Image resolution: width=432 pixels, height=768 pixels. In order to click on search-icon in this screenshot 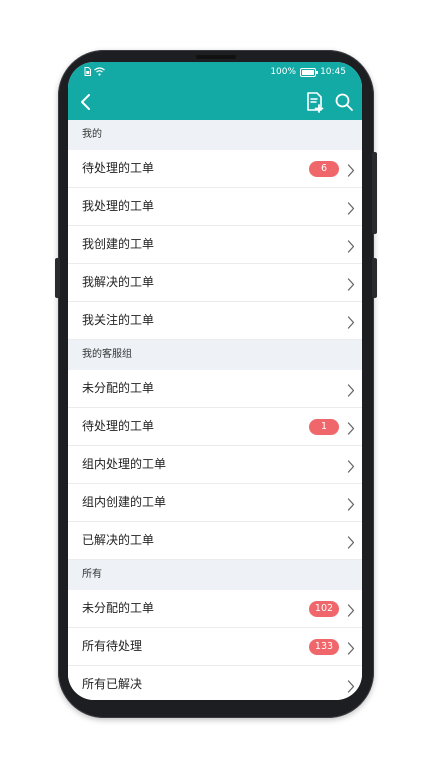, I will do `click(344, 102)`.